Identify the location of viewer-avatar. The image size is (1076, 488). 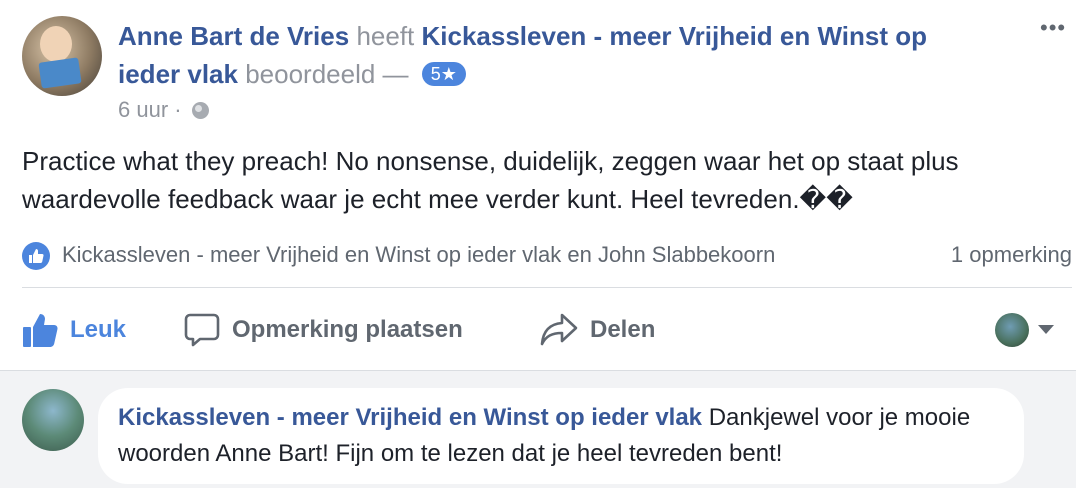
(1012, 330).